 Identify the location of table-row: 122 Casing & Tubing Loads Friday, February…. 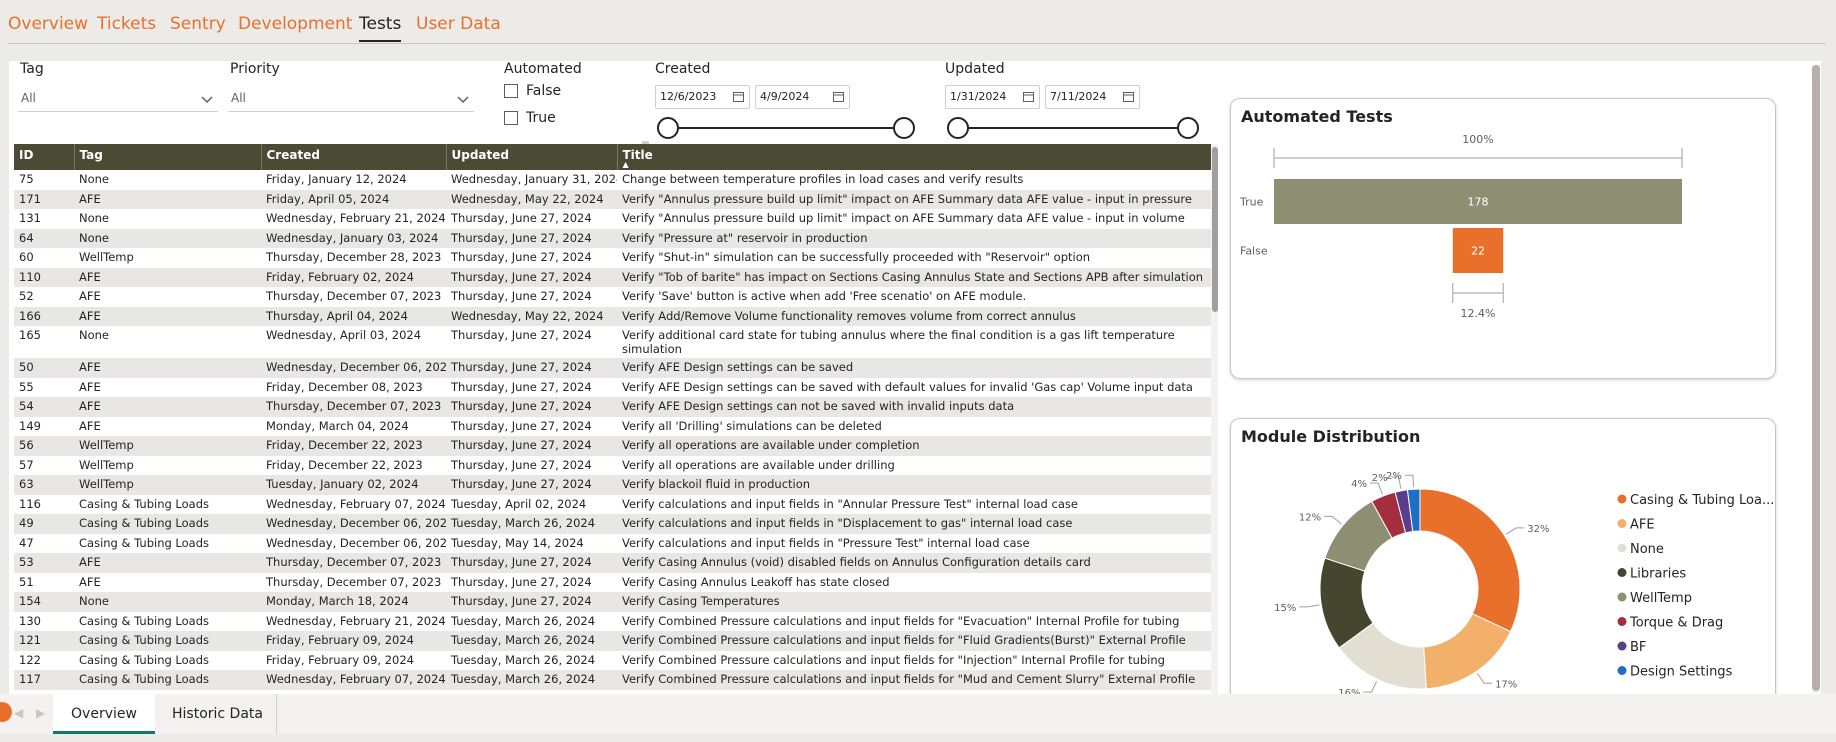
(612, 660).